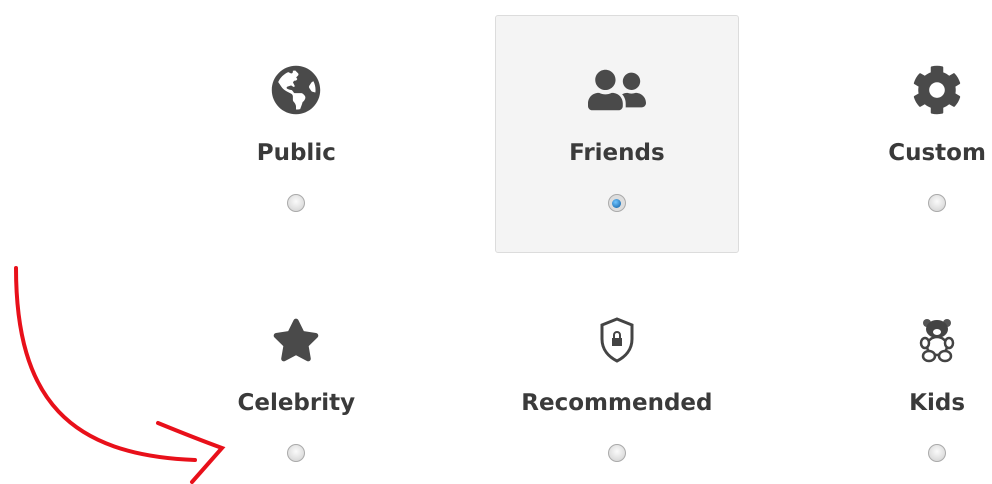 The height and width of the screenshot is (484, 992). I want to click on option-label: Friends, so click(617, 153).